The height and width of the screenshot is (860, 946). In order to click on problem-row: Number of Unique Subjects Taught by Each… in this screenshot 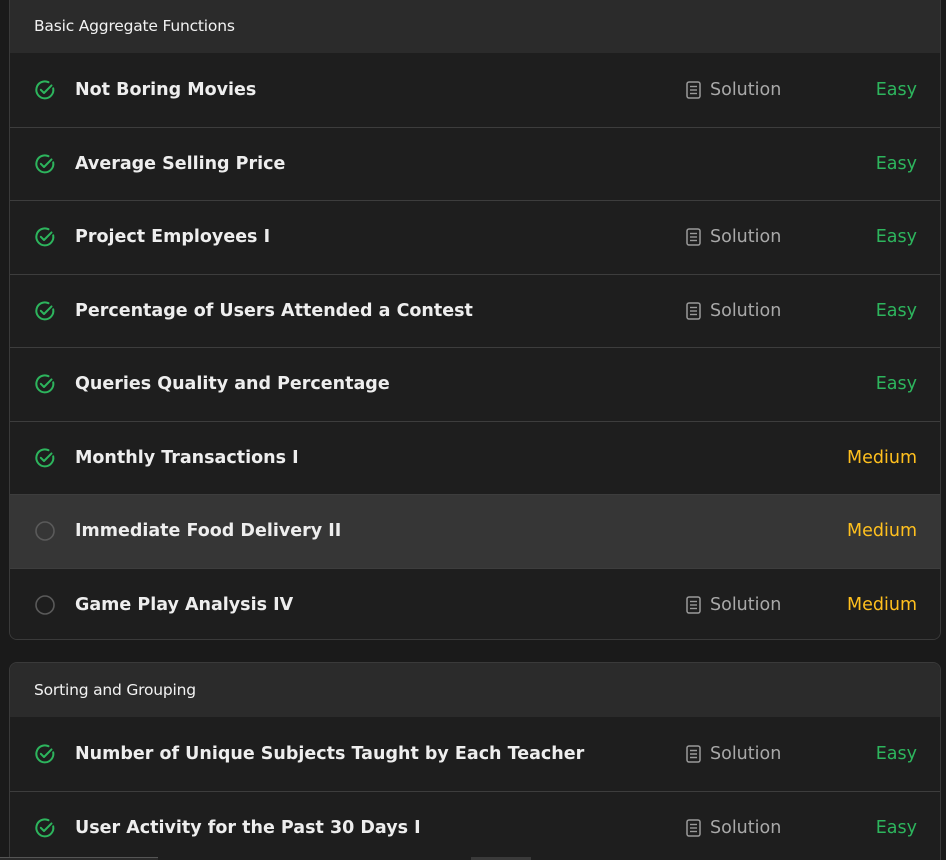, I will do `click(475, 754)`.